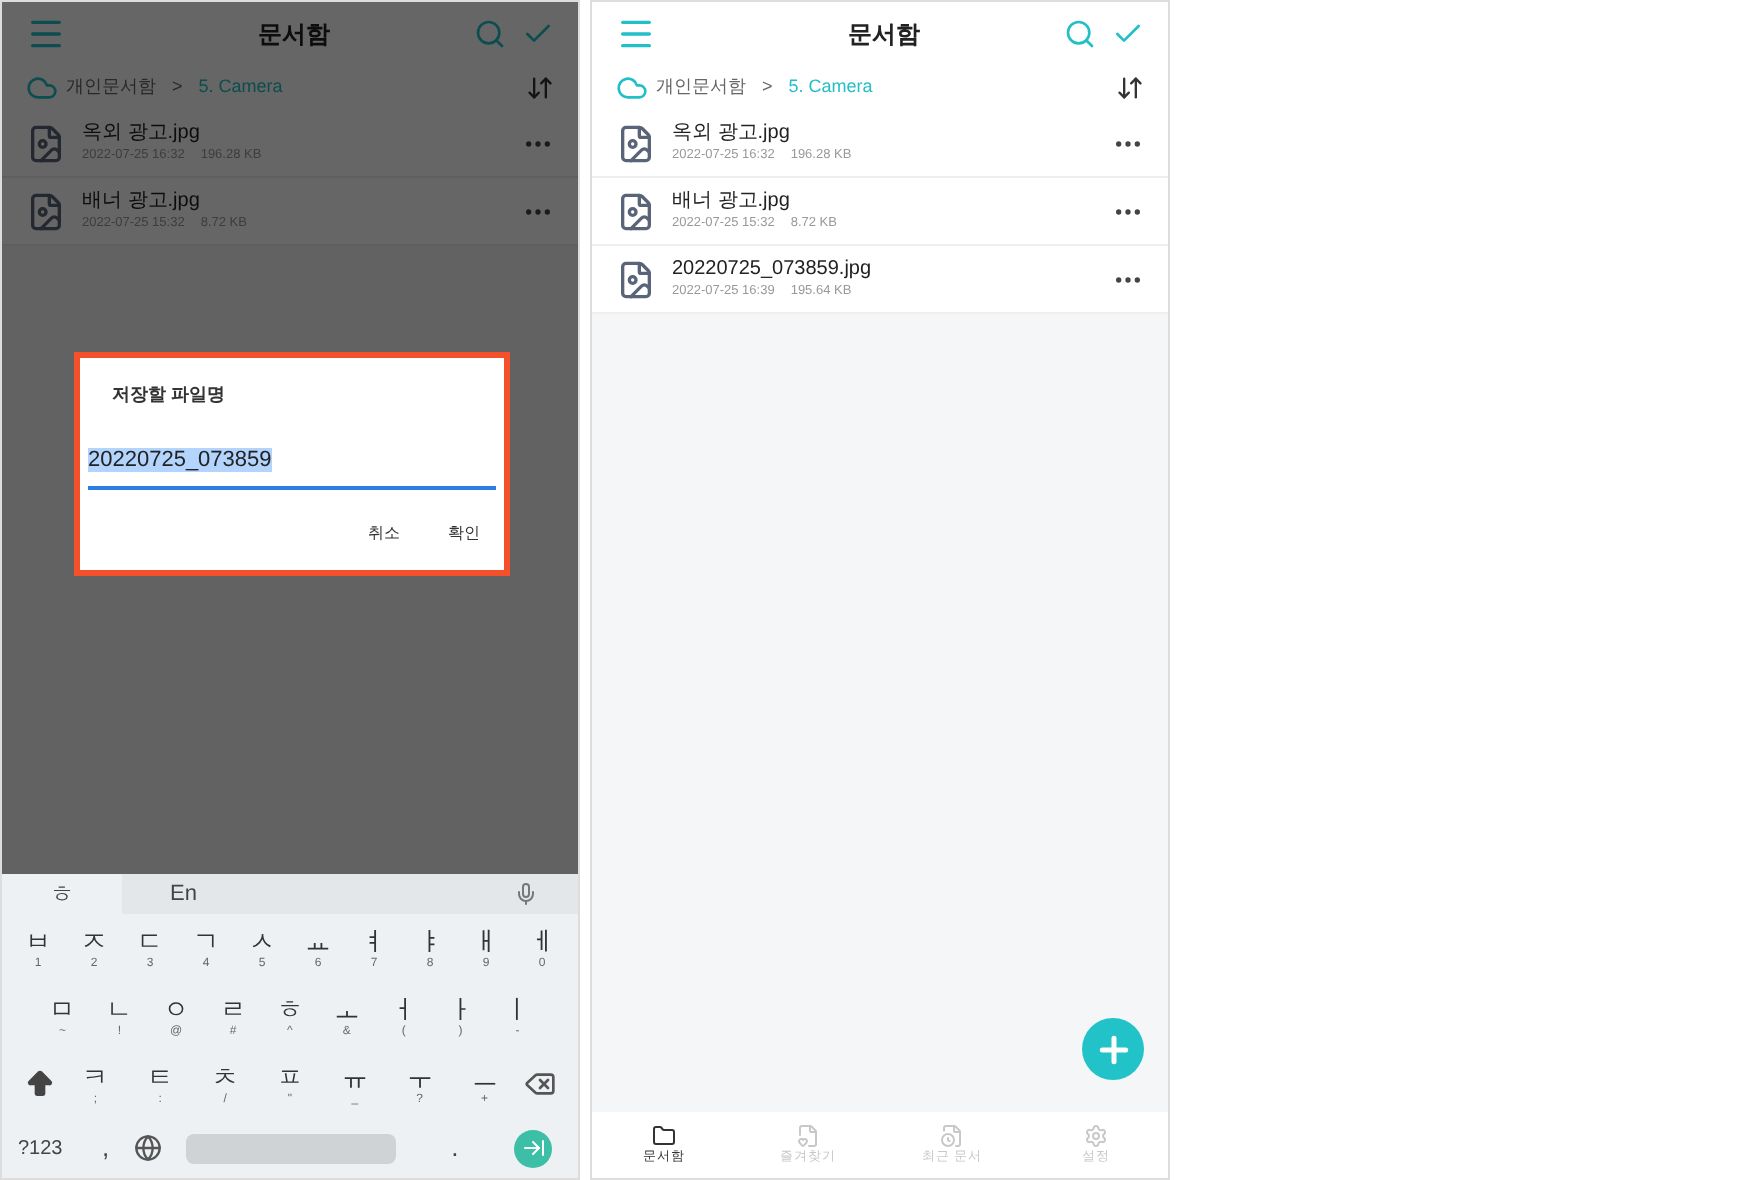 The image size is (1760, 1180). Describe the element at coordinates (701, 88) in the screenshot. I see `breadcrumb-link: 개인문서함` at that location.